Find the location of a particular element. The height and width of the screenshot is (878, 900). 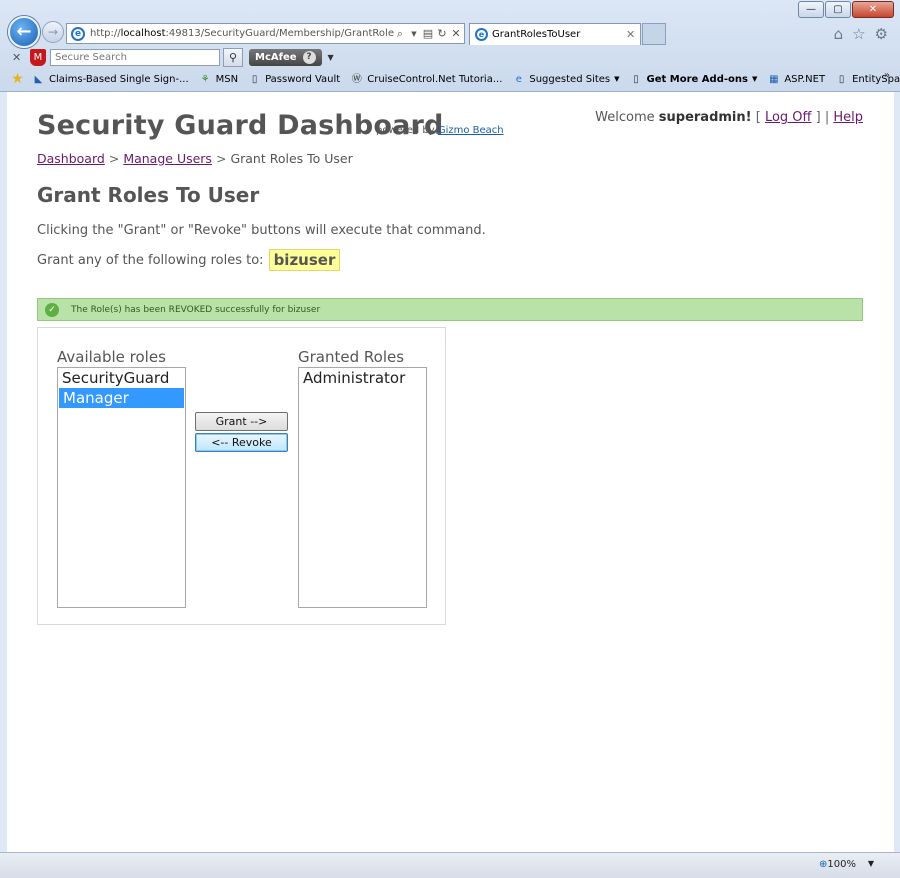

search-icon: ⌕ is located at coordinates (400, 34).